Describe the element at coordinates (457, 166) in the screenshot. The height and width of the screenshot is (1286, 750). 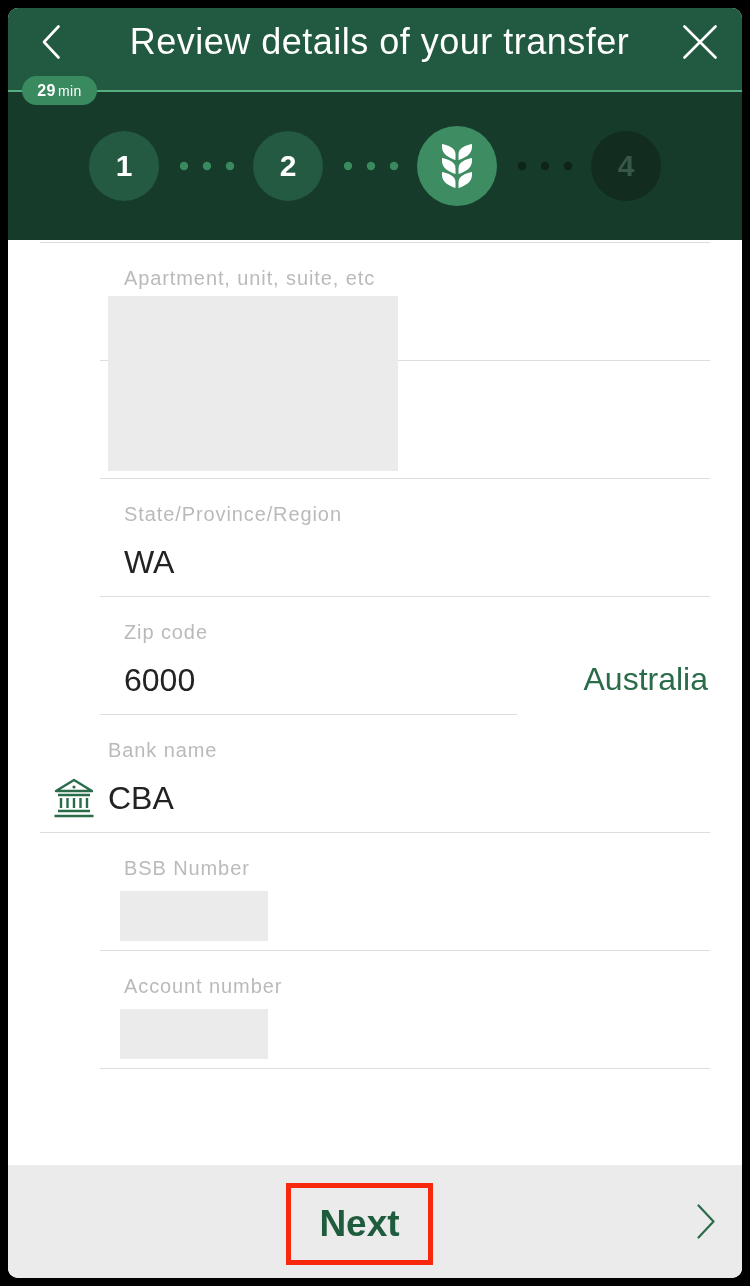
I see `wheat-icon` at that location.